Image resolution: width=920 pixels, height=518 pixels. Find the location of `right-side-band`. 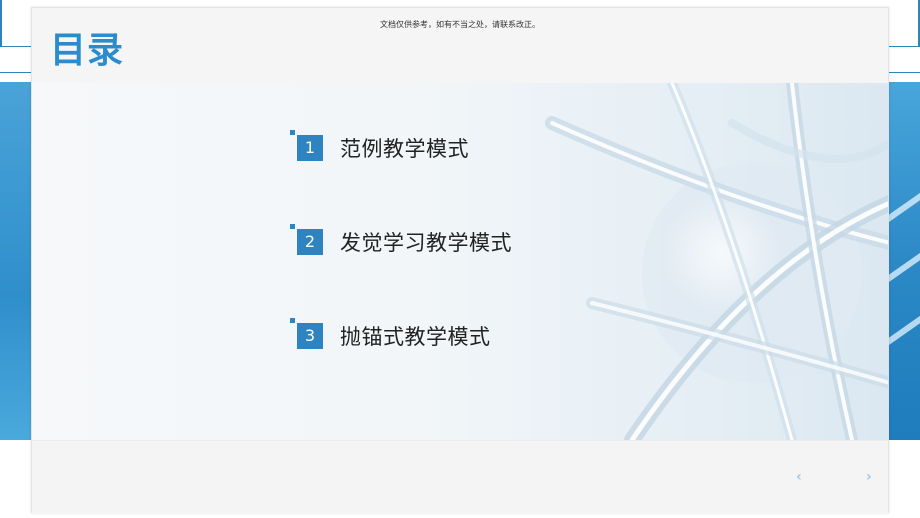

right-side-band is located at coordinates (904, 261).